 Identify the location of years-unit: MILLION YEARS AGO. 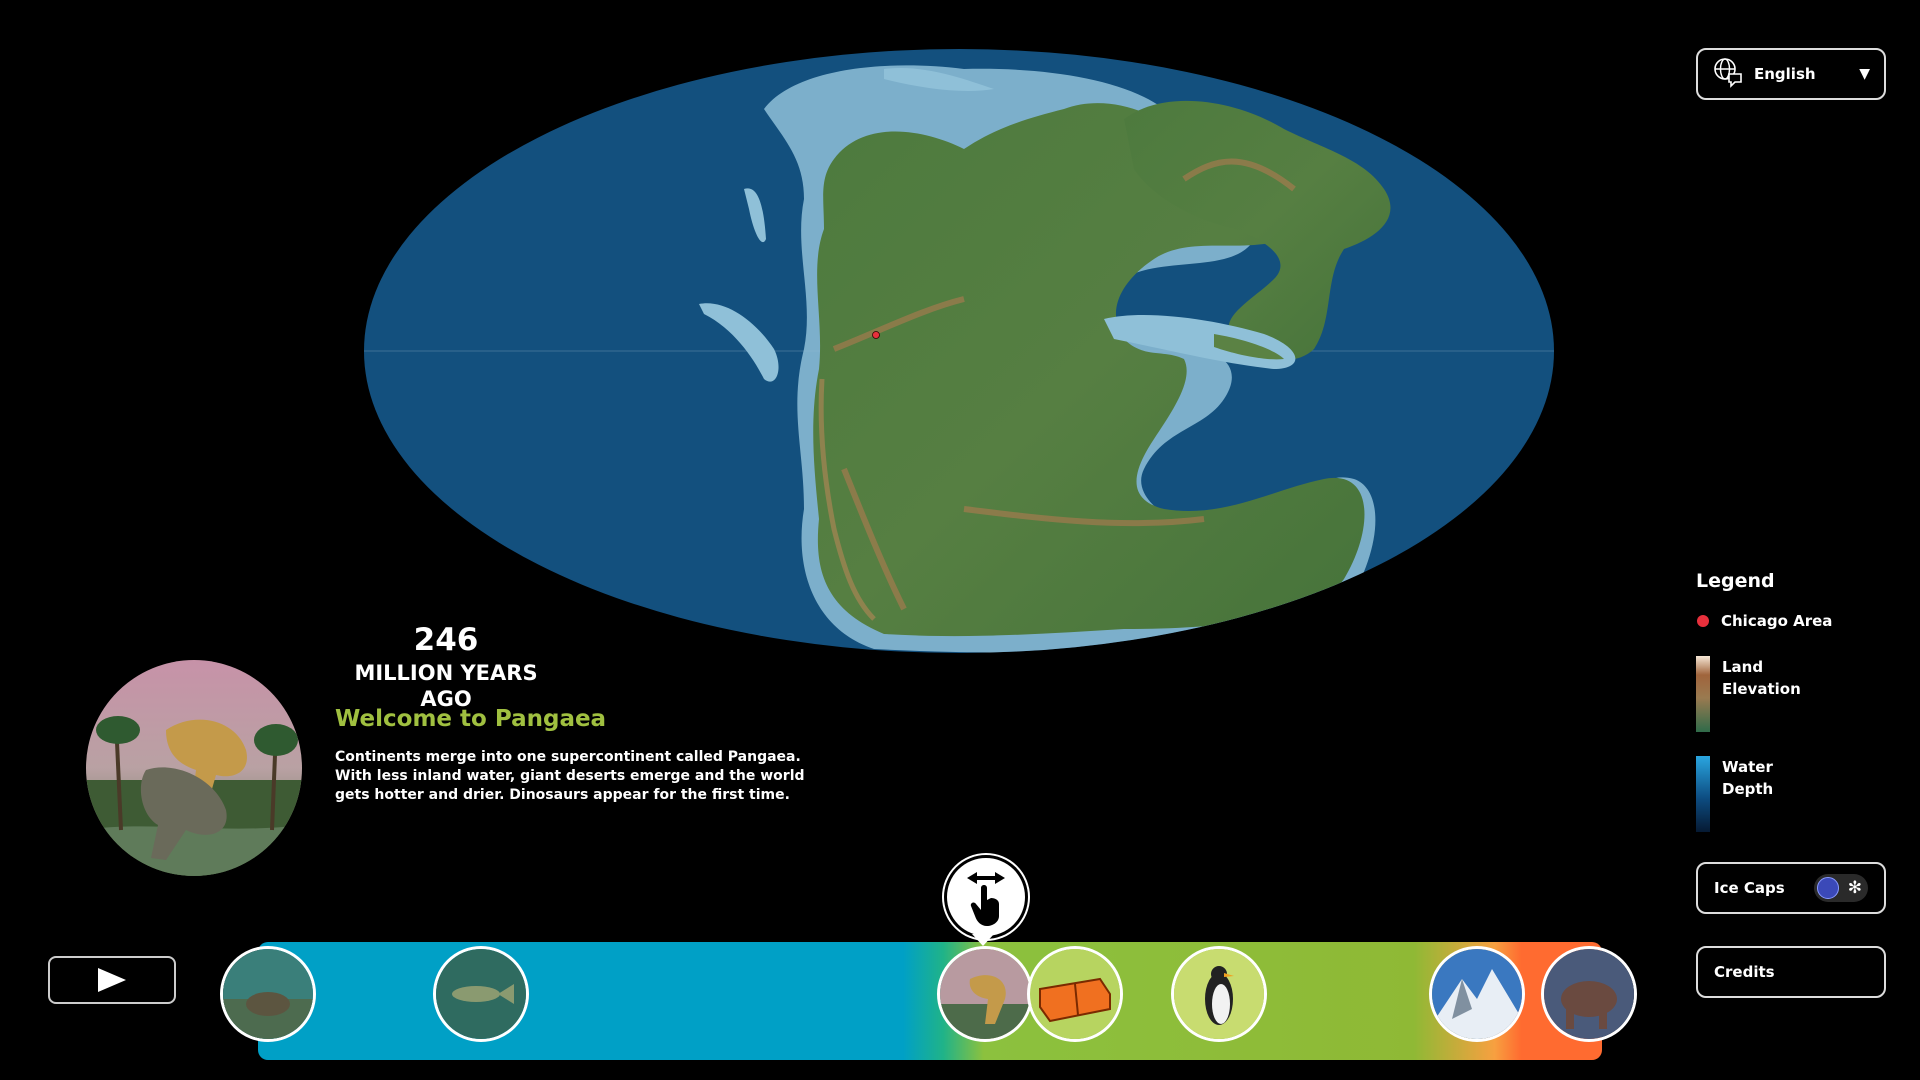
(446, 686).